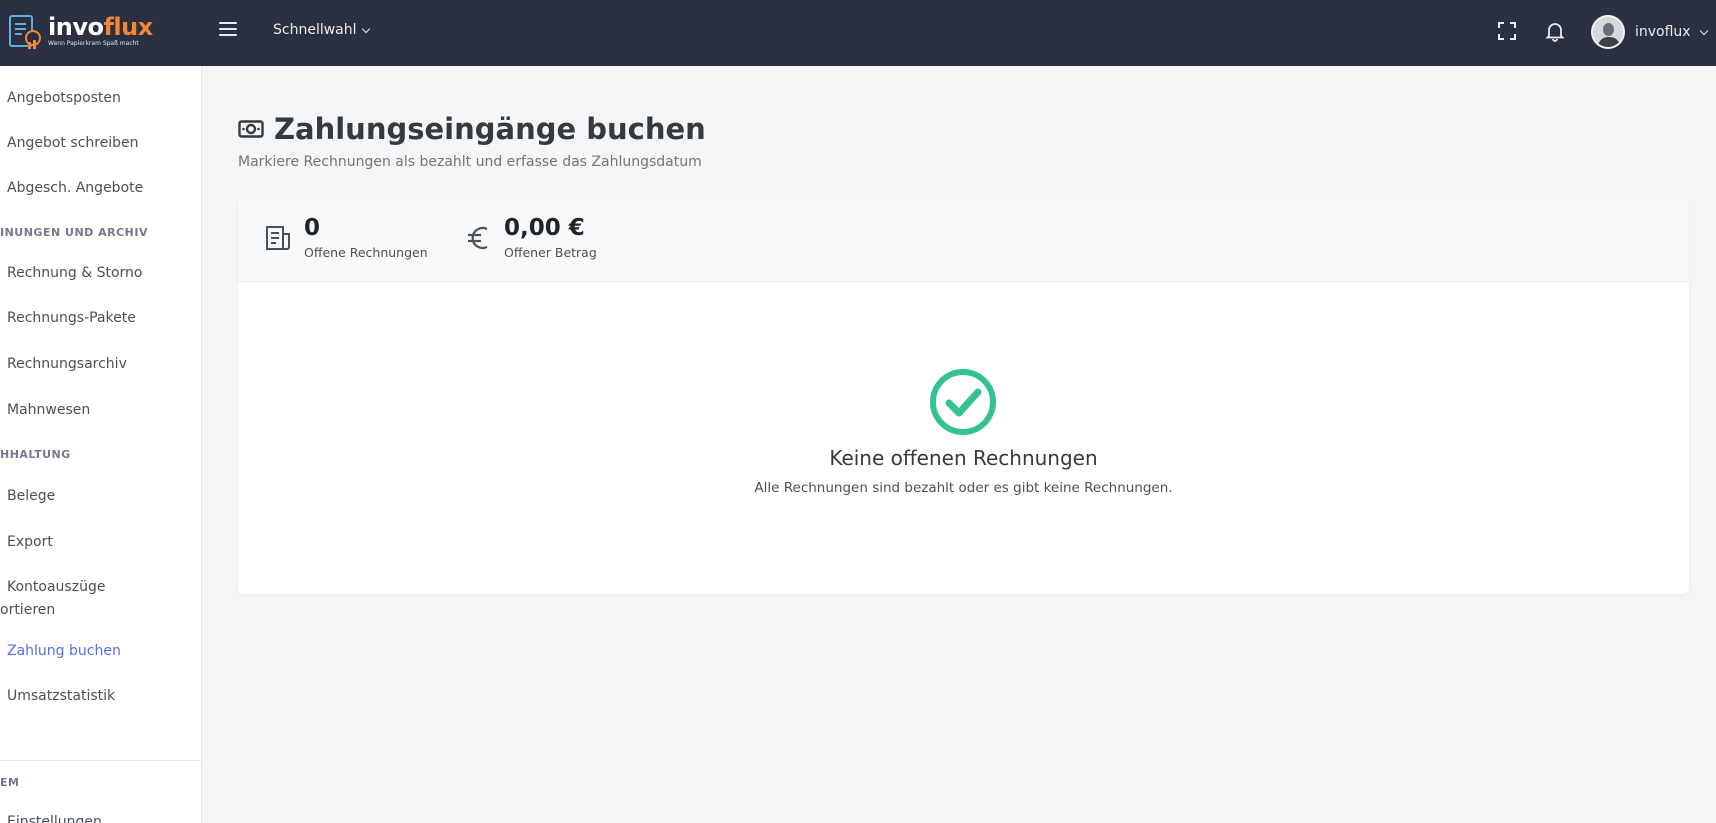  What do you see at coordinates (490, 129) in the screenshot?
I see `page-title: Zahlungseingänge buchen` at bounding box center [490, 129].